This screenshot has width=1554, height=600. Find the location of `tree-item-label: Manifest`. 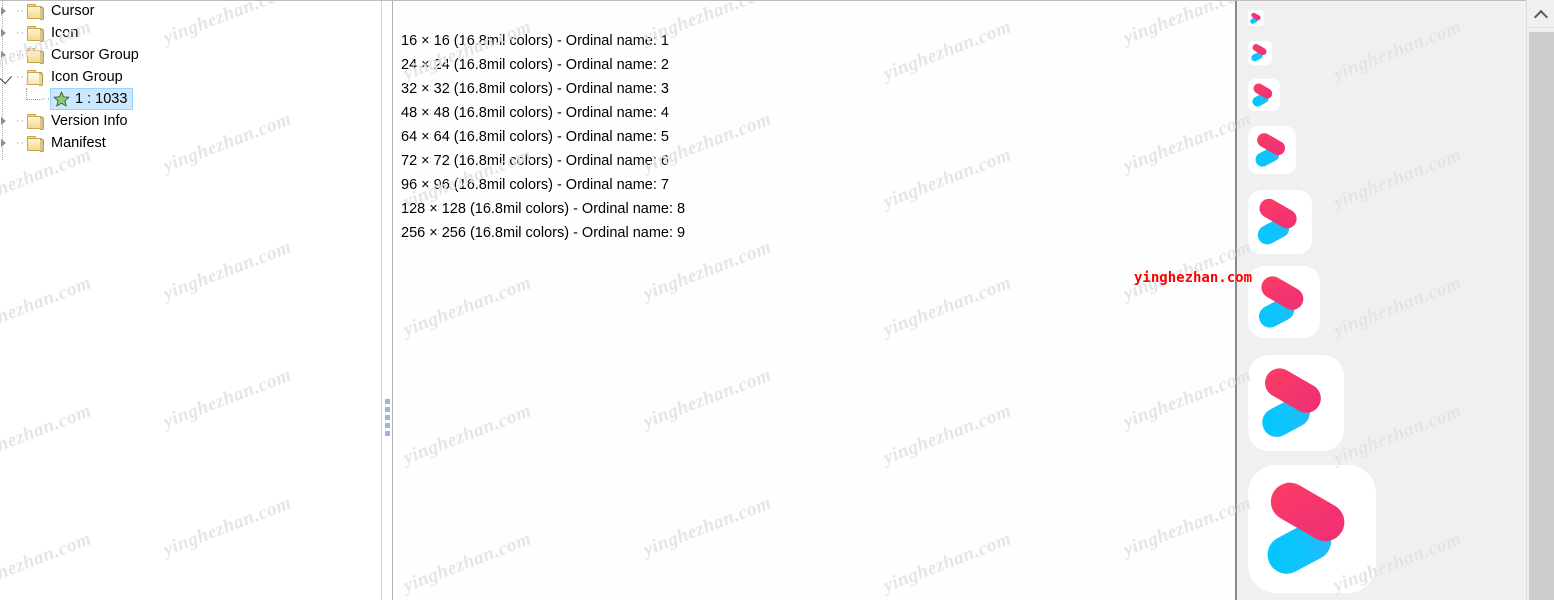

tree-item-label: Manifest is located at coordinates (78, 143).